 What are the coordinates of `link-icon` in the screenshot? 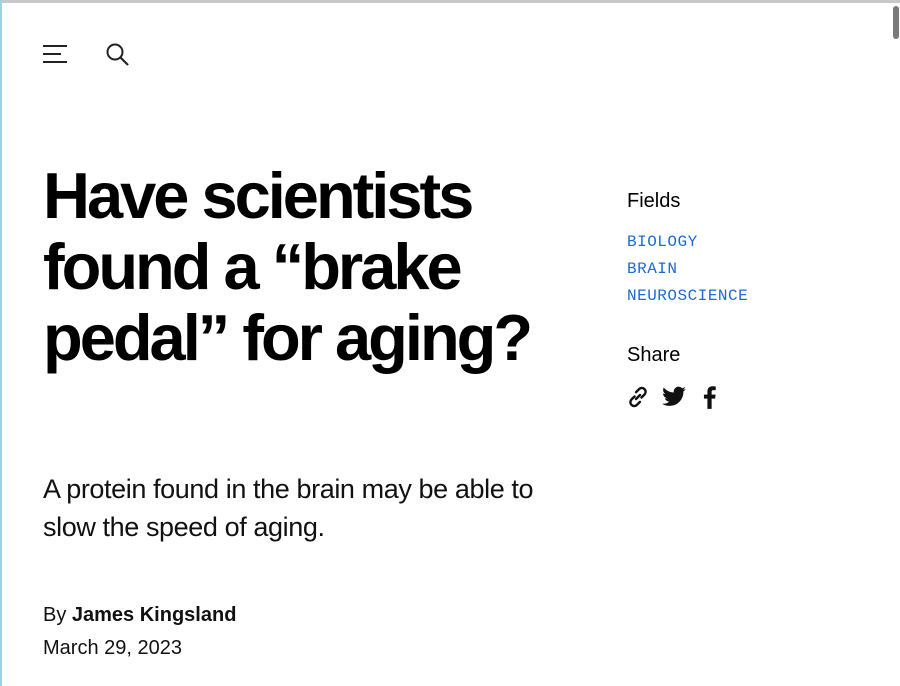 It's located at (638, 397).